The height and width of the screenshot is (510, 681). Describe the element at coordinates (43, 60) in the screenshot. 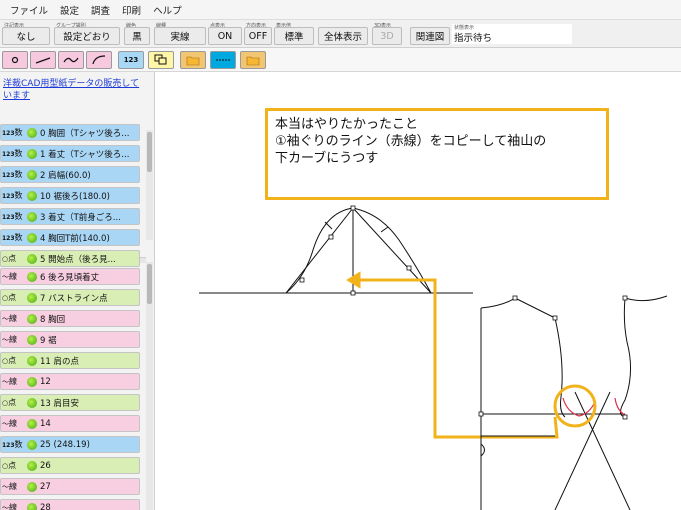

I see `straight-line-tool-button` at that location.